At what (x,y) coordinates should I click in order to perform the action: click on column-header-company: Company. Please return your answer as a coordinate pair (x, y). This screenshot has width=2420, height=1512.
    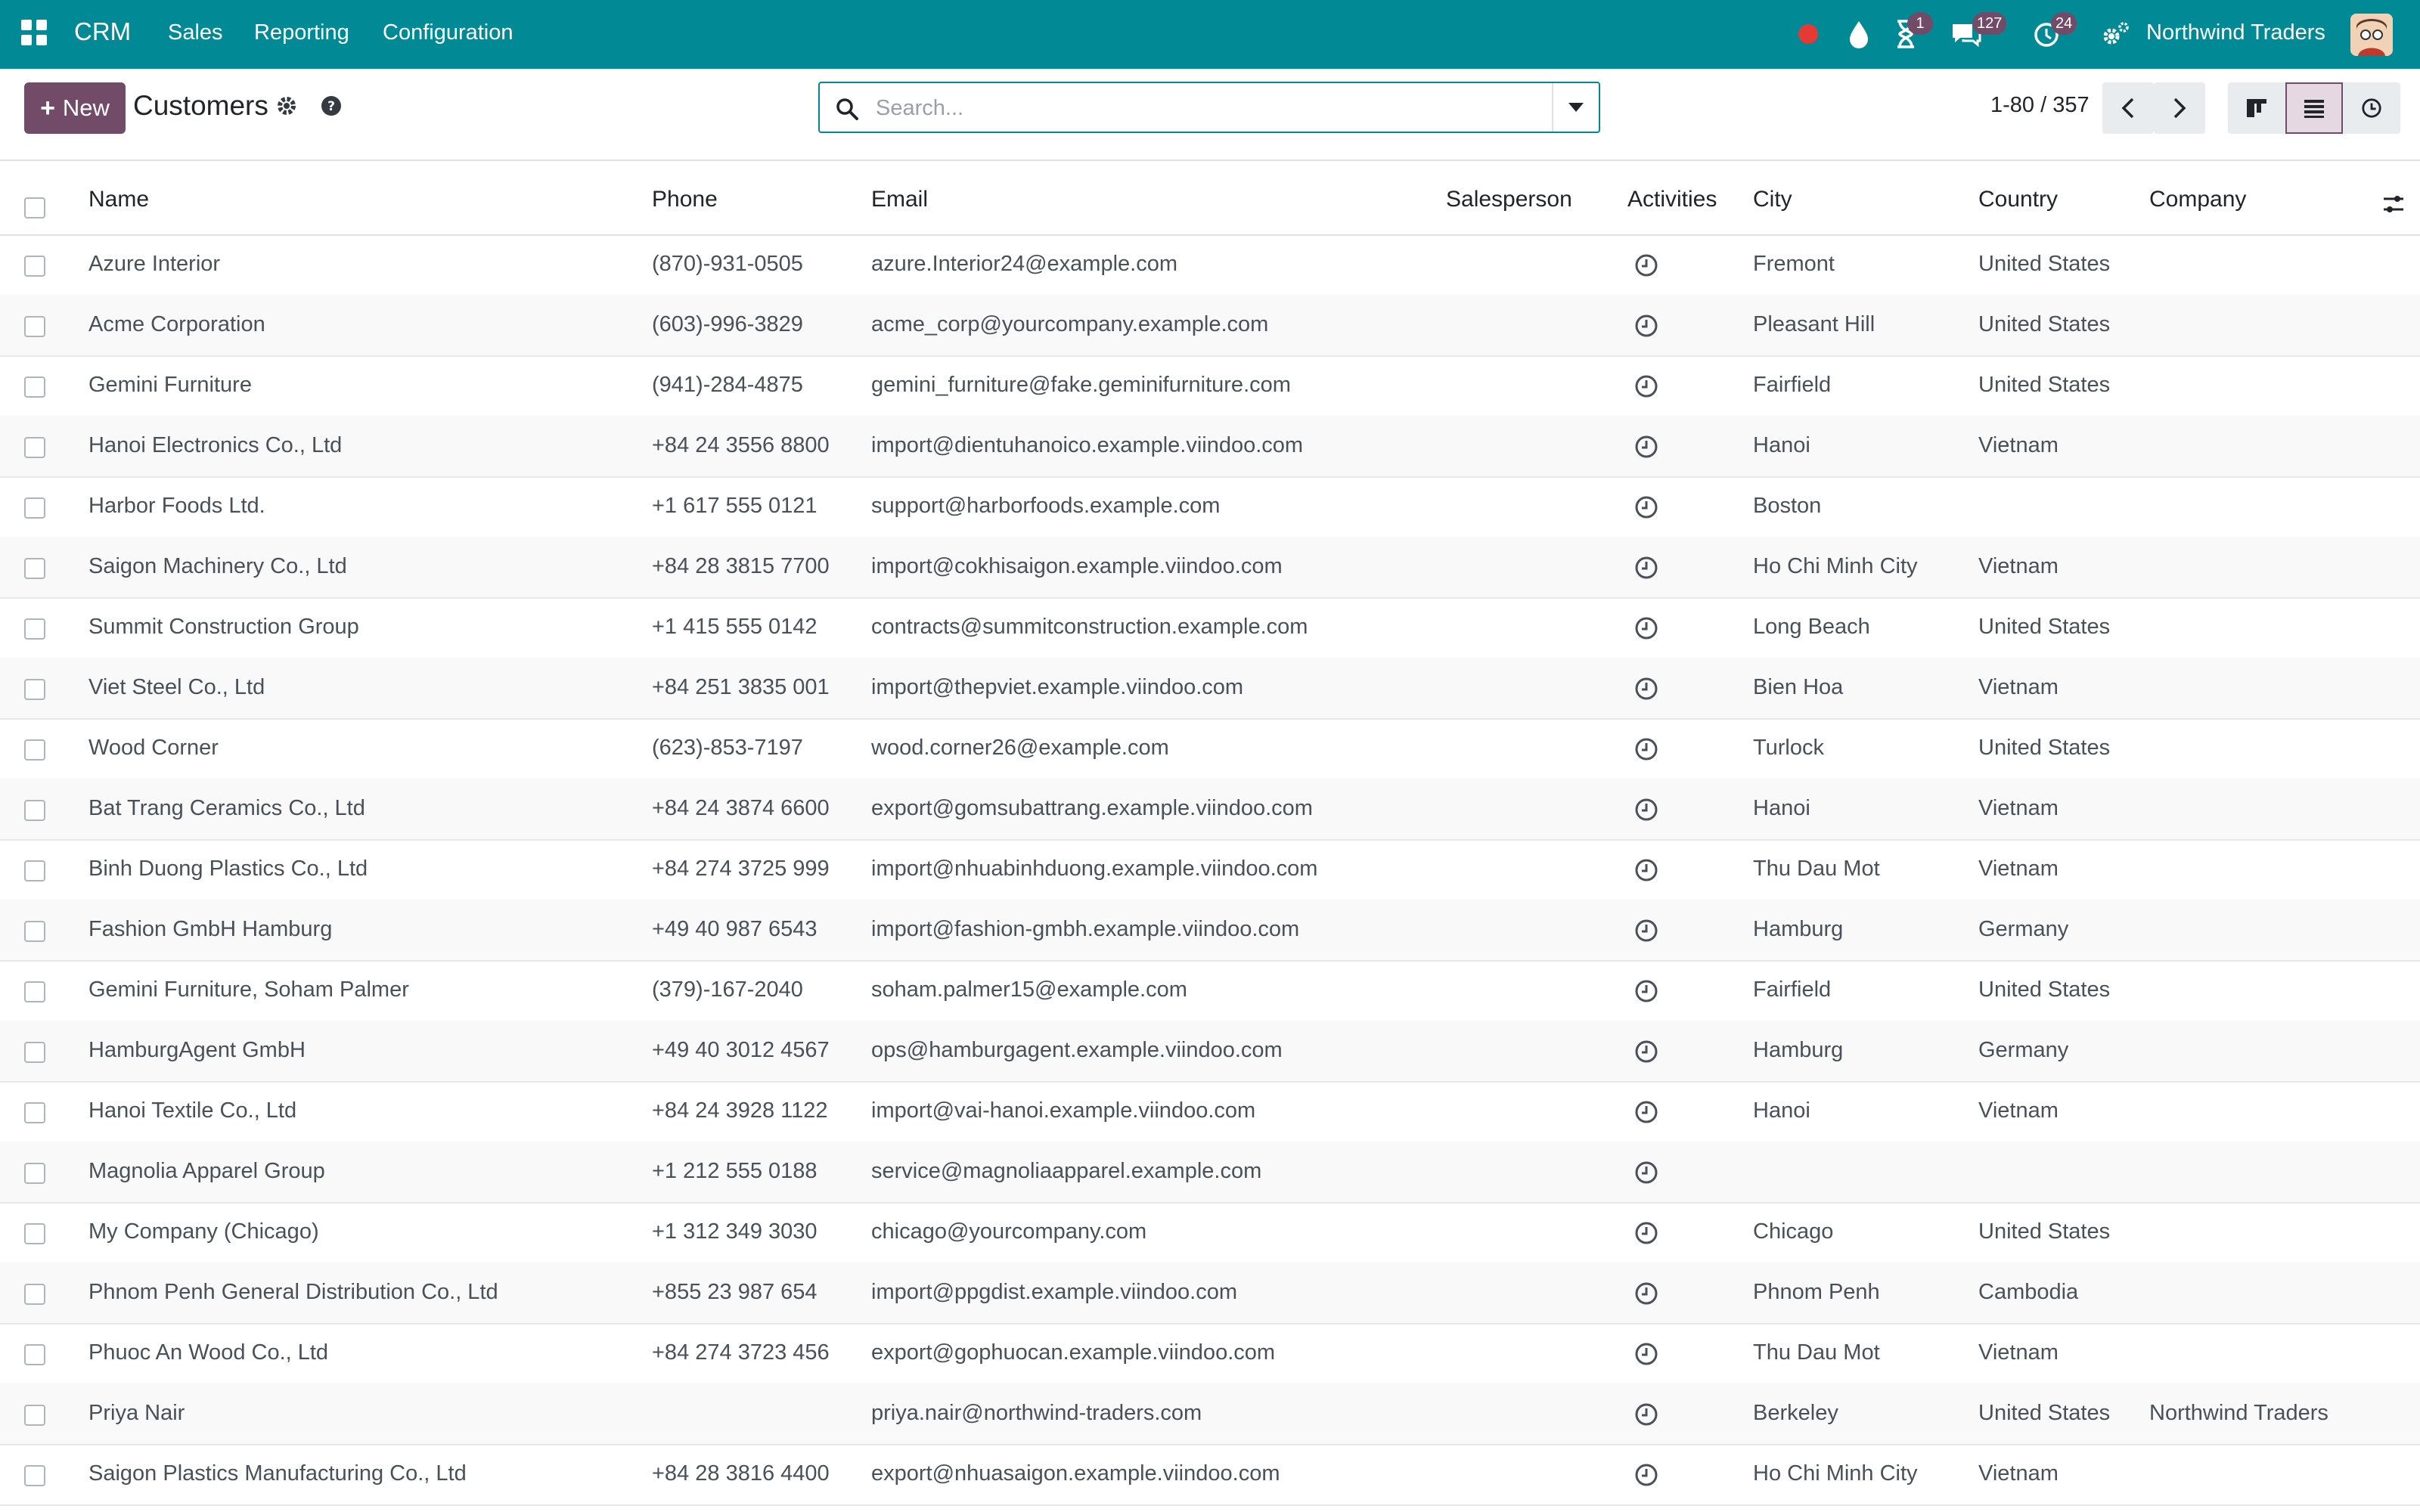
    Looking at the image, I should click on (2197, 200).